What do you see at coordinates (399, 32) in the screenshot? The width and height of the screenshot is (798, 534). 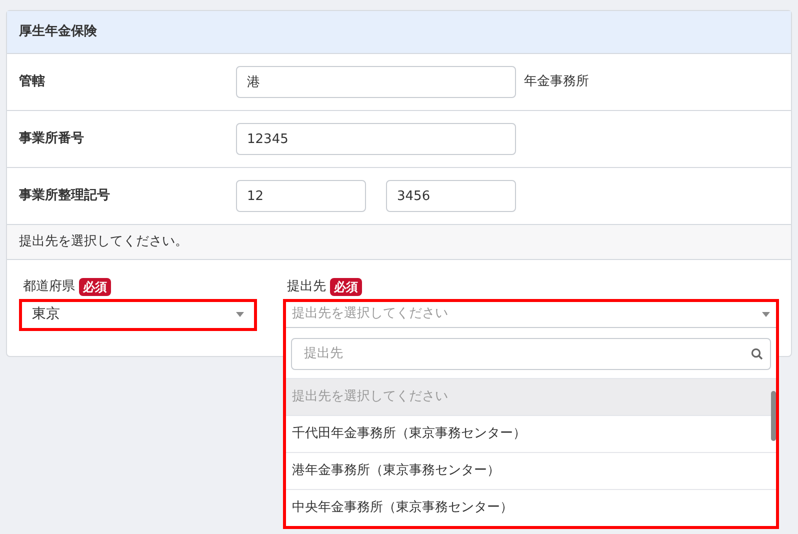 I see `section-header: 厚生年金保険` at bounding box center [399, 32].